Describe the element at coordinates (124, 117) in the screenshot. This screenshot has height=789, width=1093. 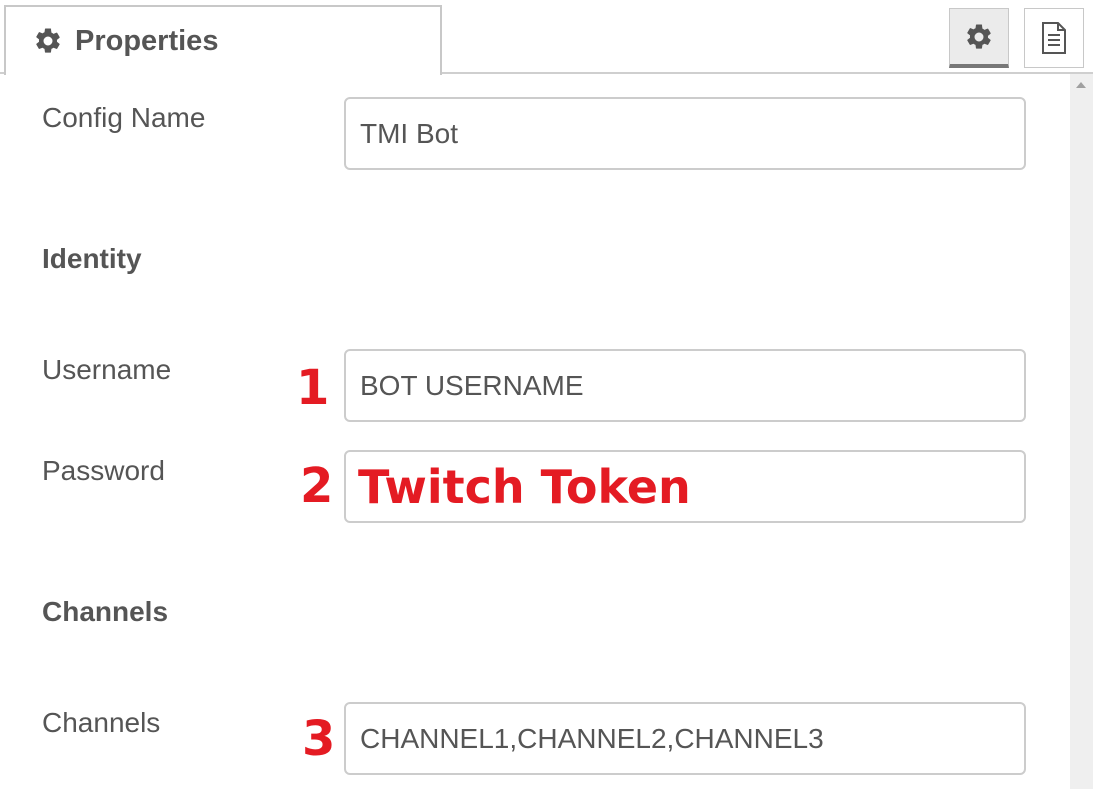
I see `config-name-label: Config Name` at that location.